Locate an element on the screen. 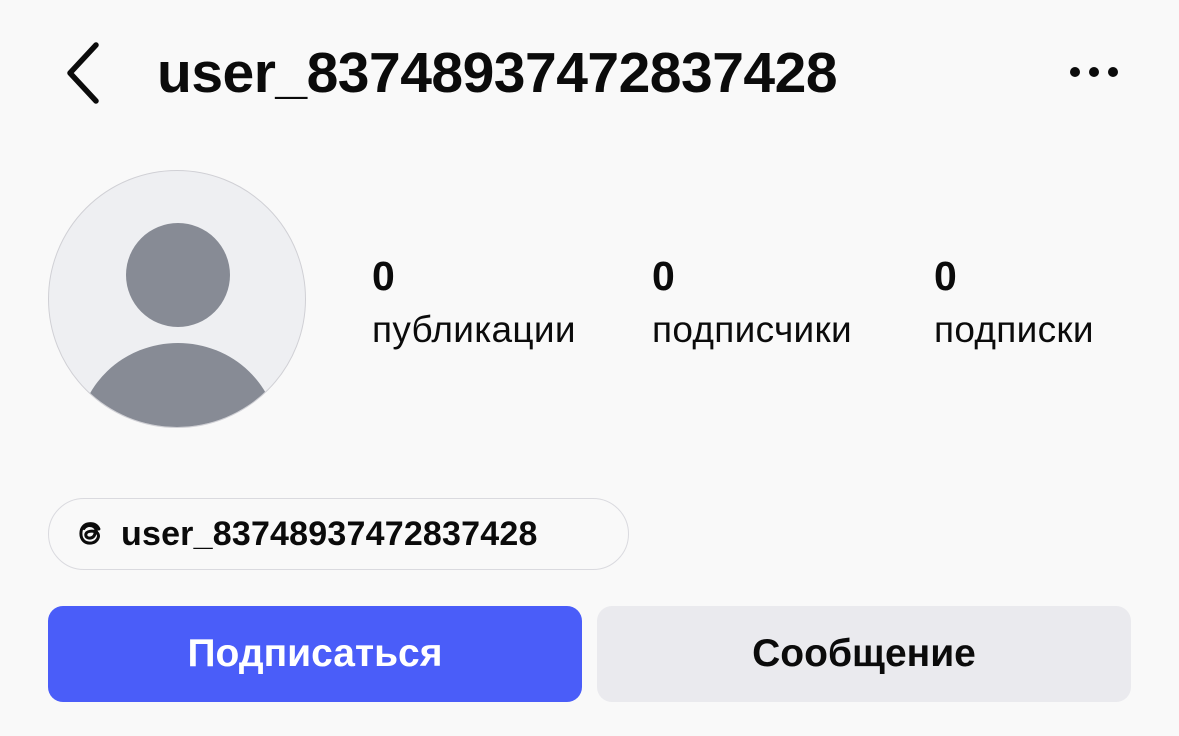 The height and width of the screenshot is (736, 1179). back-button is located at coordinates (84, 73).